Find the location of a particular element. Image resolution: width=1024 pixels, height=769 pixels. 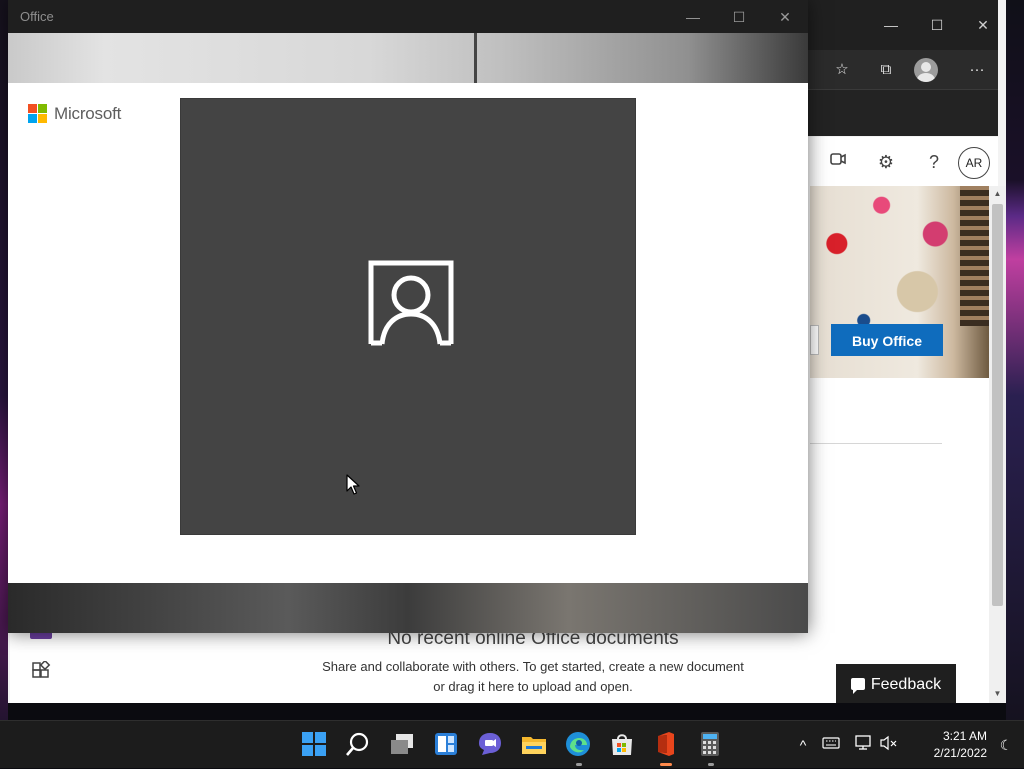

browser-titlebar: — ☐ ✕ is located at coordinates (899, 25).